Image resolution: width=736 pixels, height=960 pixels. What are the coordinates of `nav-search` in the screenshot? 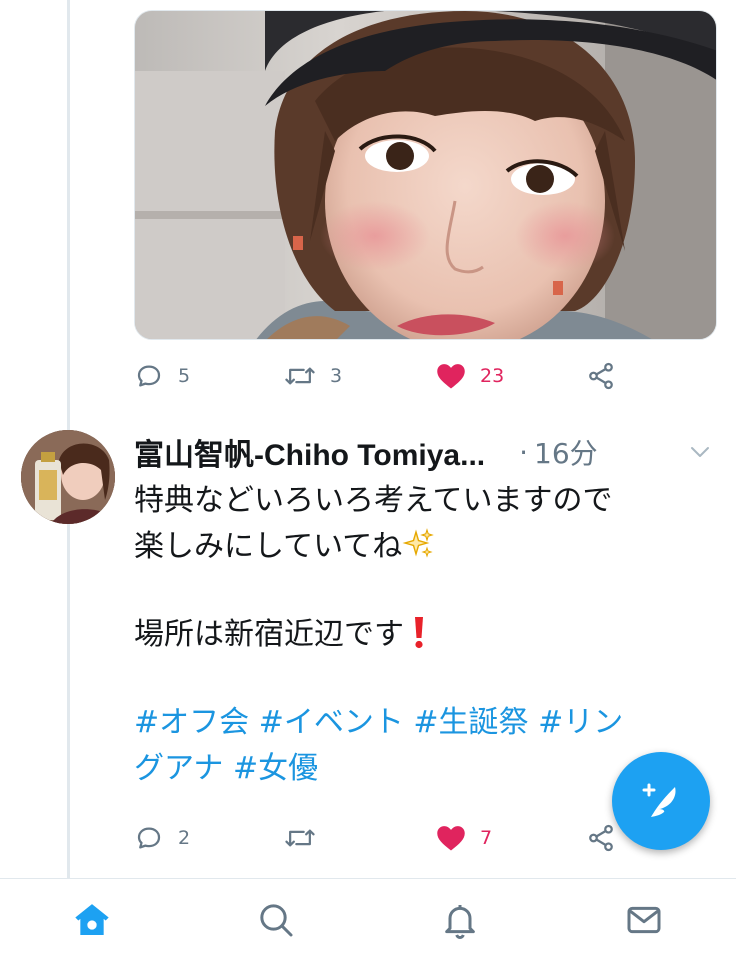 It's located at (276, 919).